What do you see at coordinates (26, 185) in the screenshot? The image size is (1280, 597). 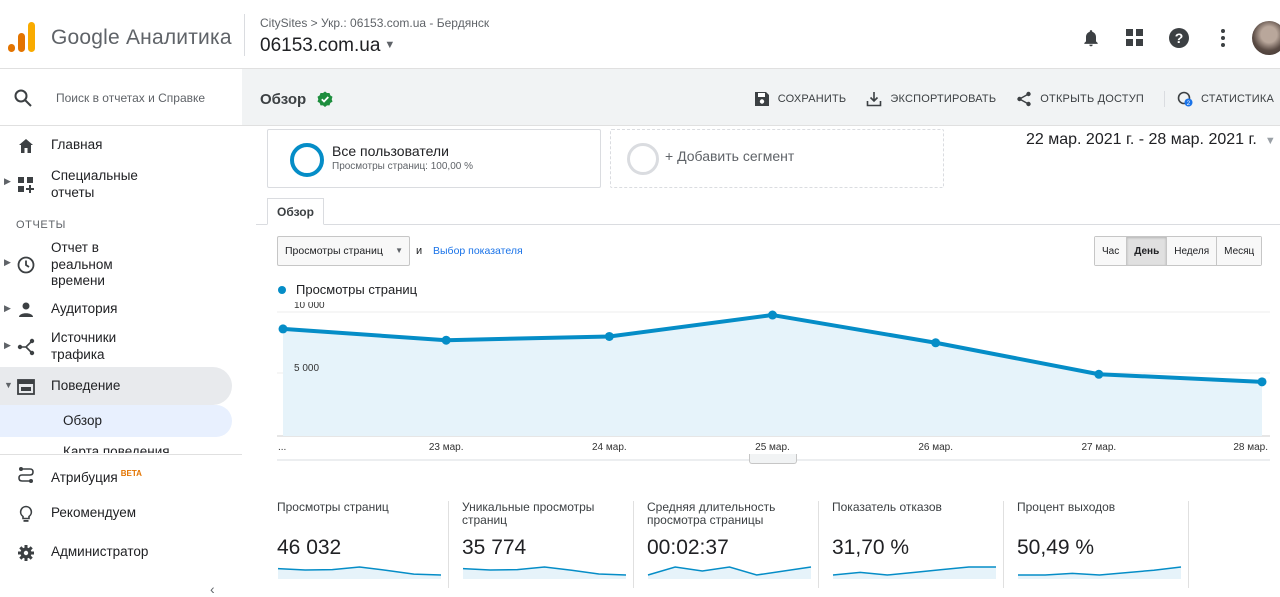 I see `custom-reports-icon` at bounding box center [26, 185].